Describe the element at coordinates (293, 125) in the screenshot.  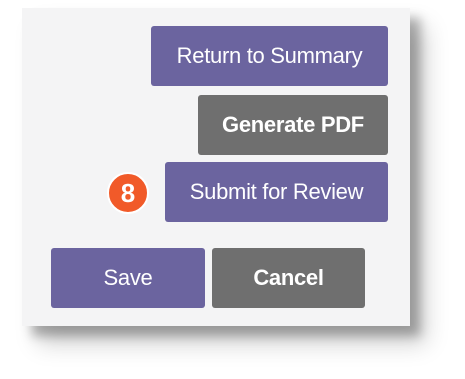
I see `generate-pdf-button: Generate PDF` at that location.